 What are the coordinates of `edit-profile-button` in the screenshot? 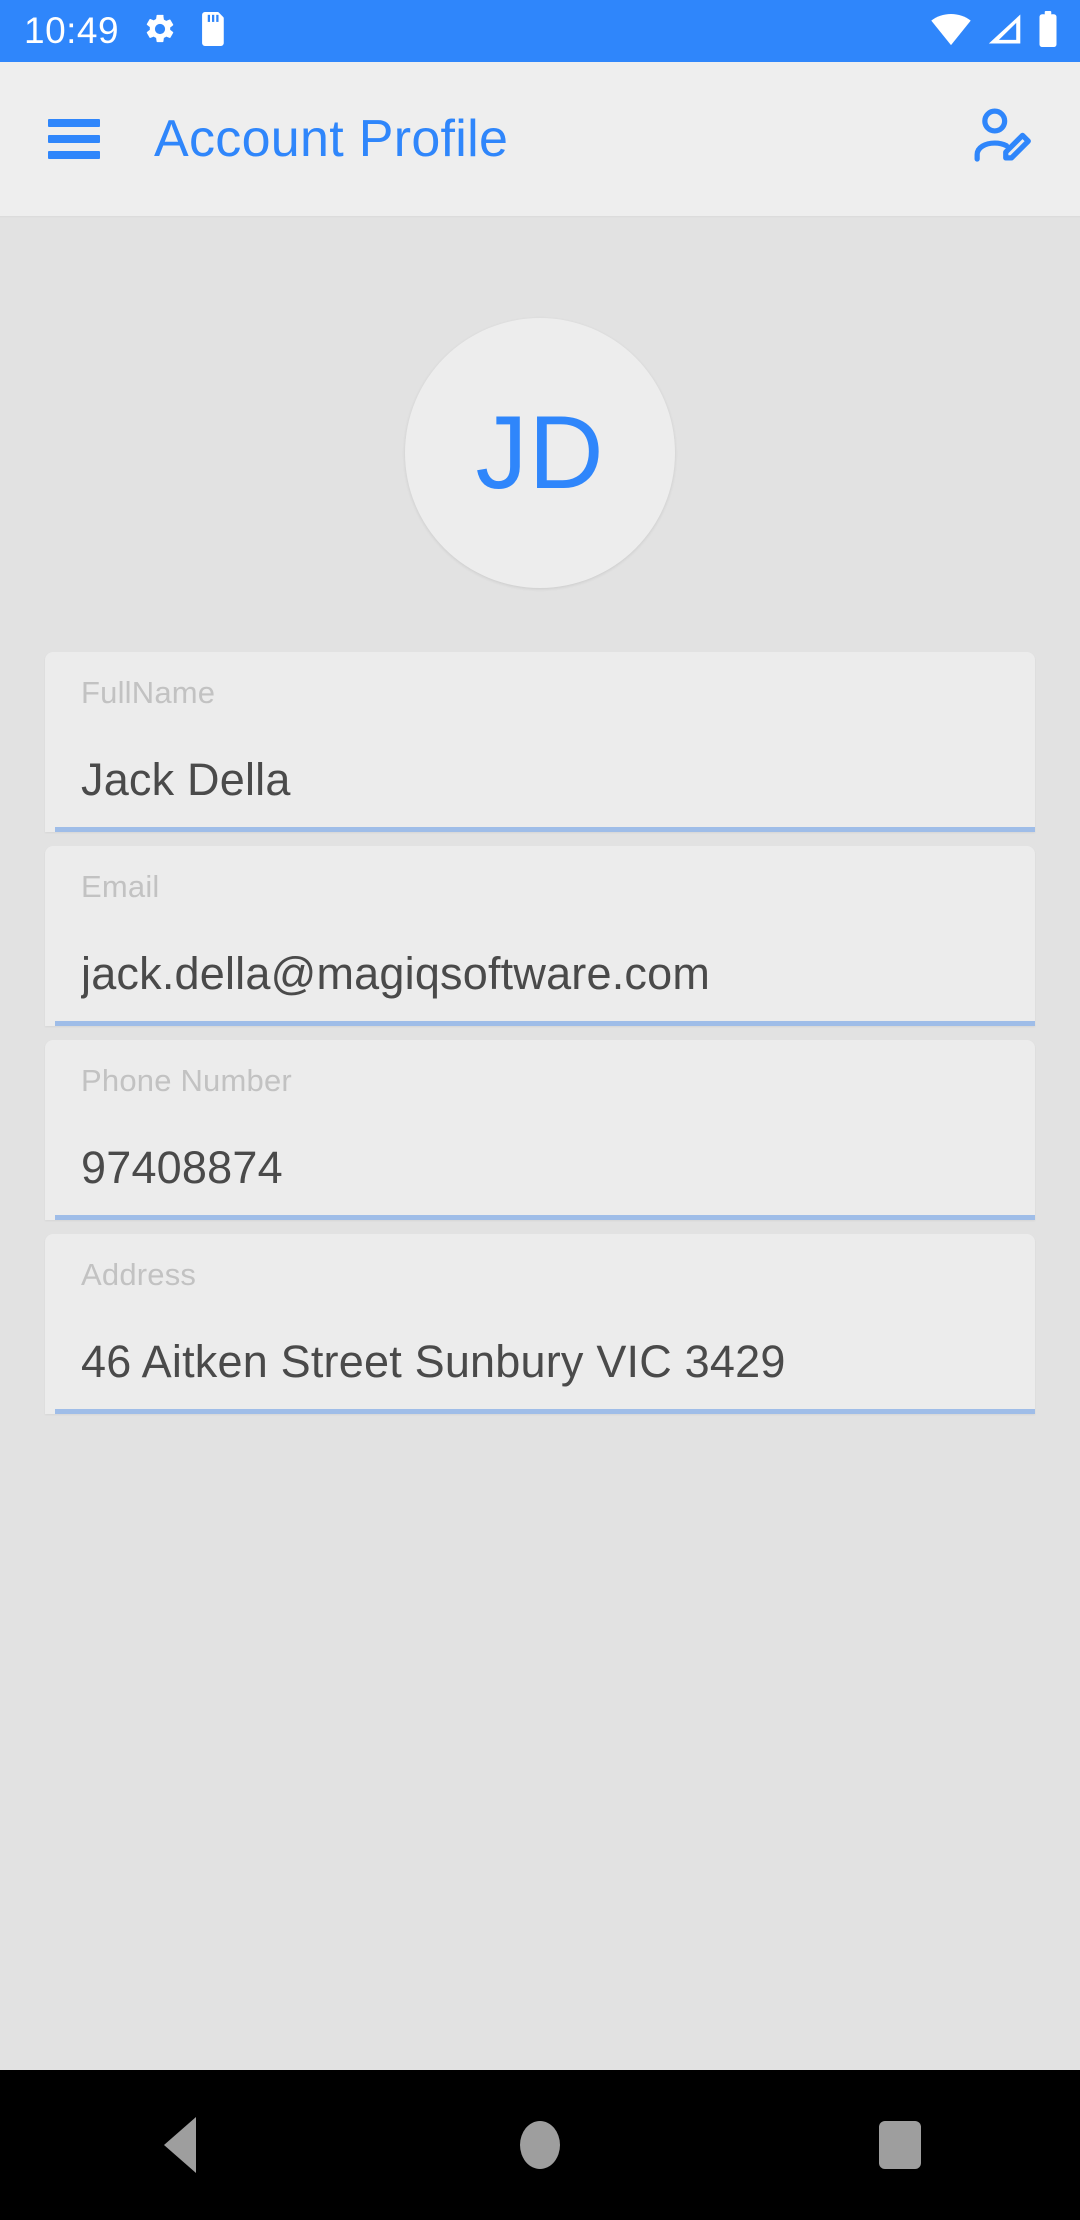 It's located at (1003, 139).